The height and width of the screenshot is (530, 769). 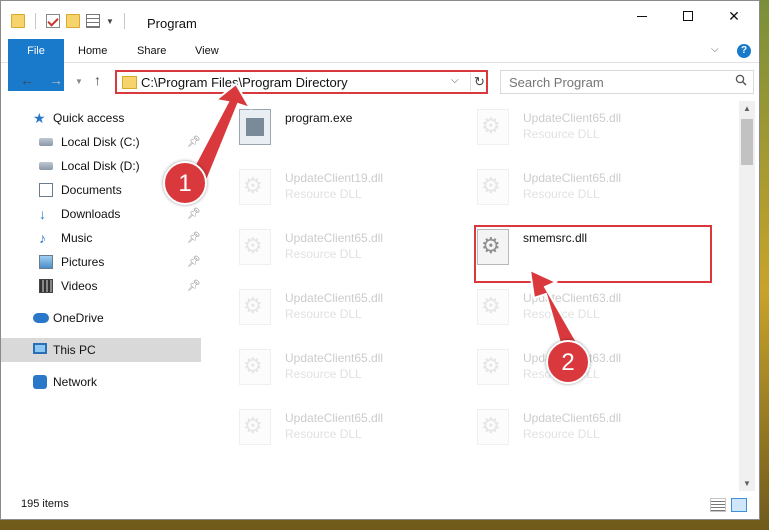 I want to click on arrow-to-file, so click(x=554, y=310).